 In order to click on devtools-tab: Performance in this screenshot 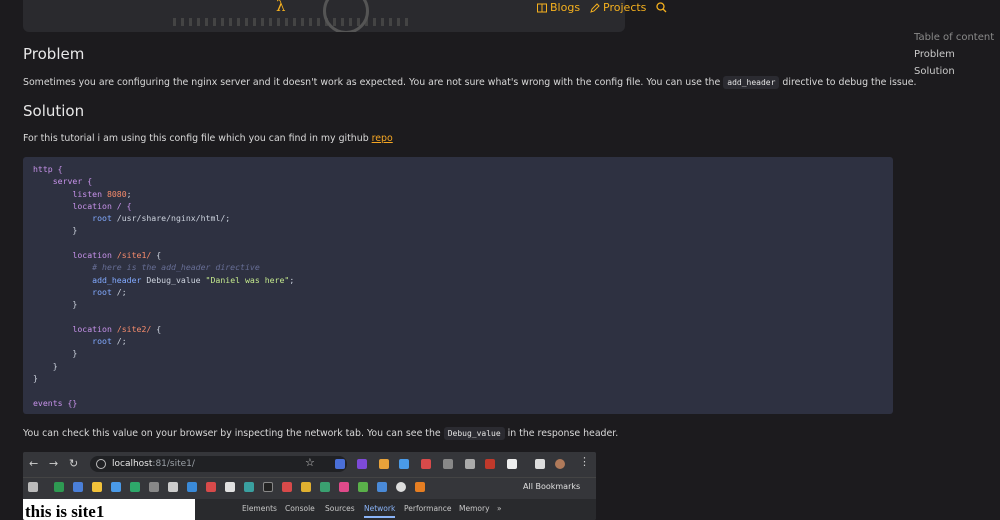, I will do `click(428, 508)`.